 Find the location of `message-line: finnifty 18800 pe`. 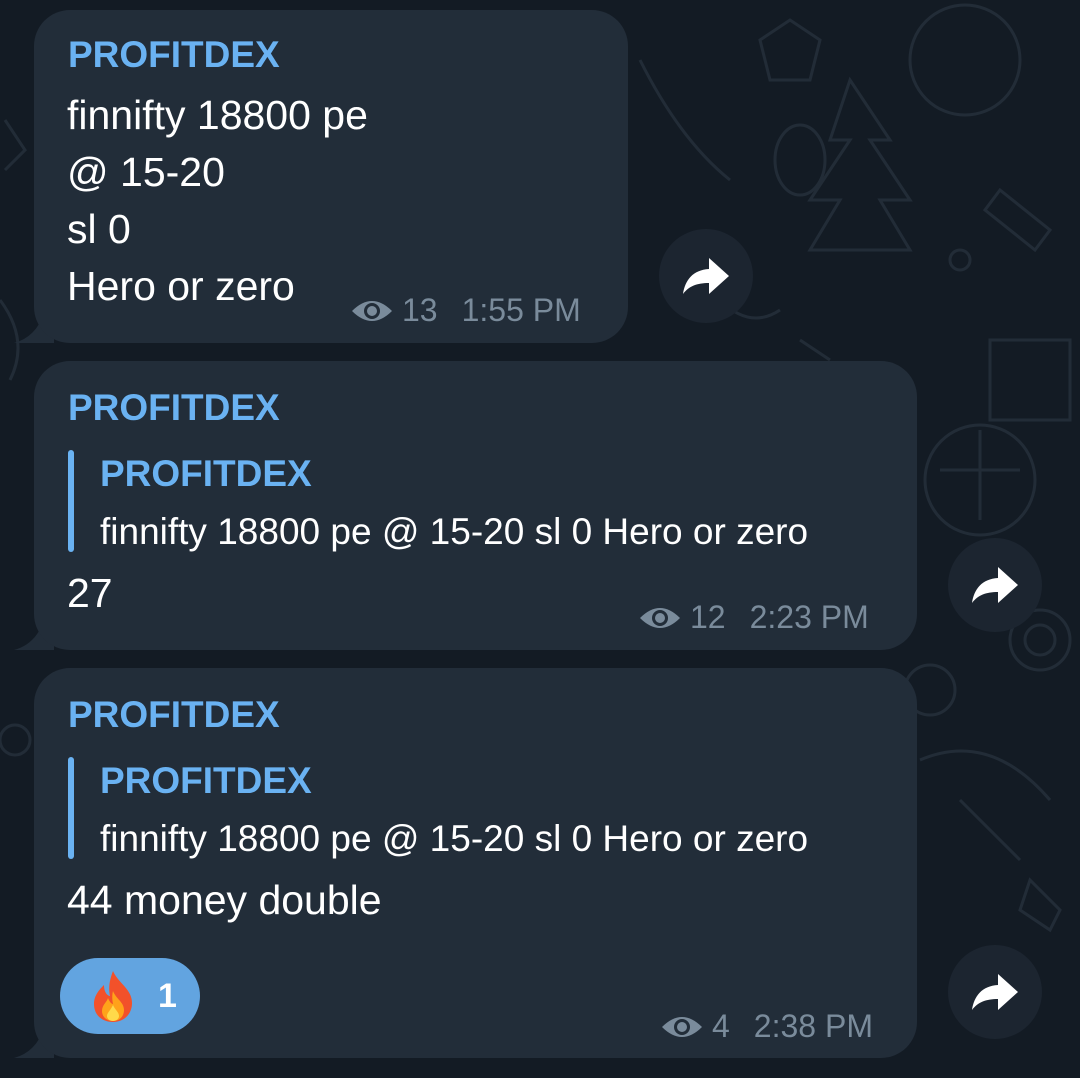

message-line: finnifty 18800 pe is located at coordinates (217, 115).